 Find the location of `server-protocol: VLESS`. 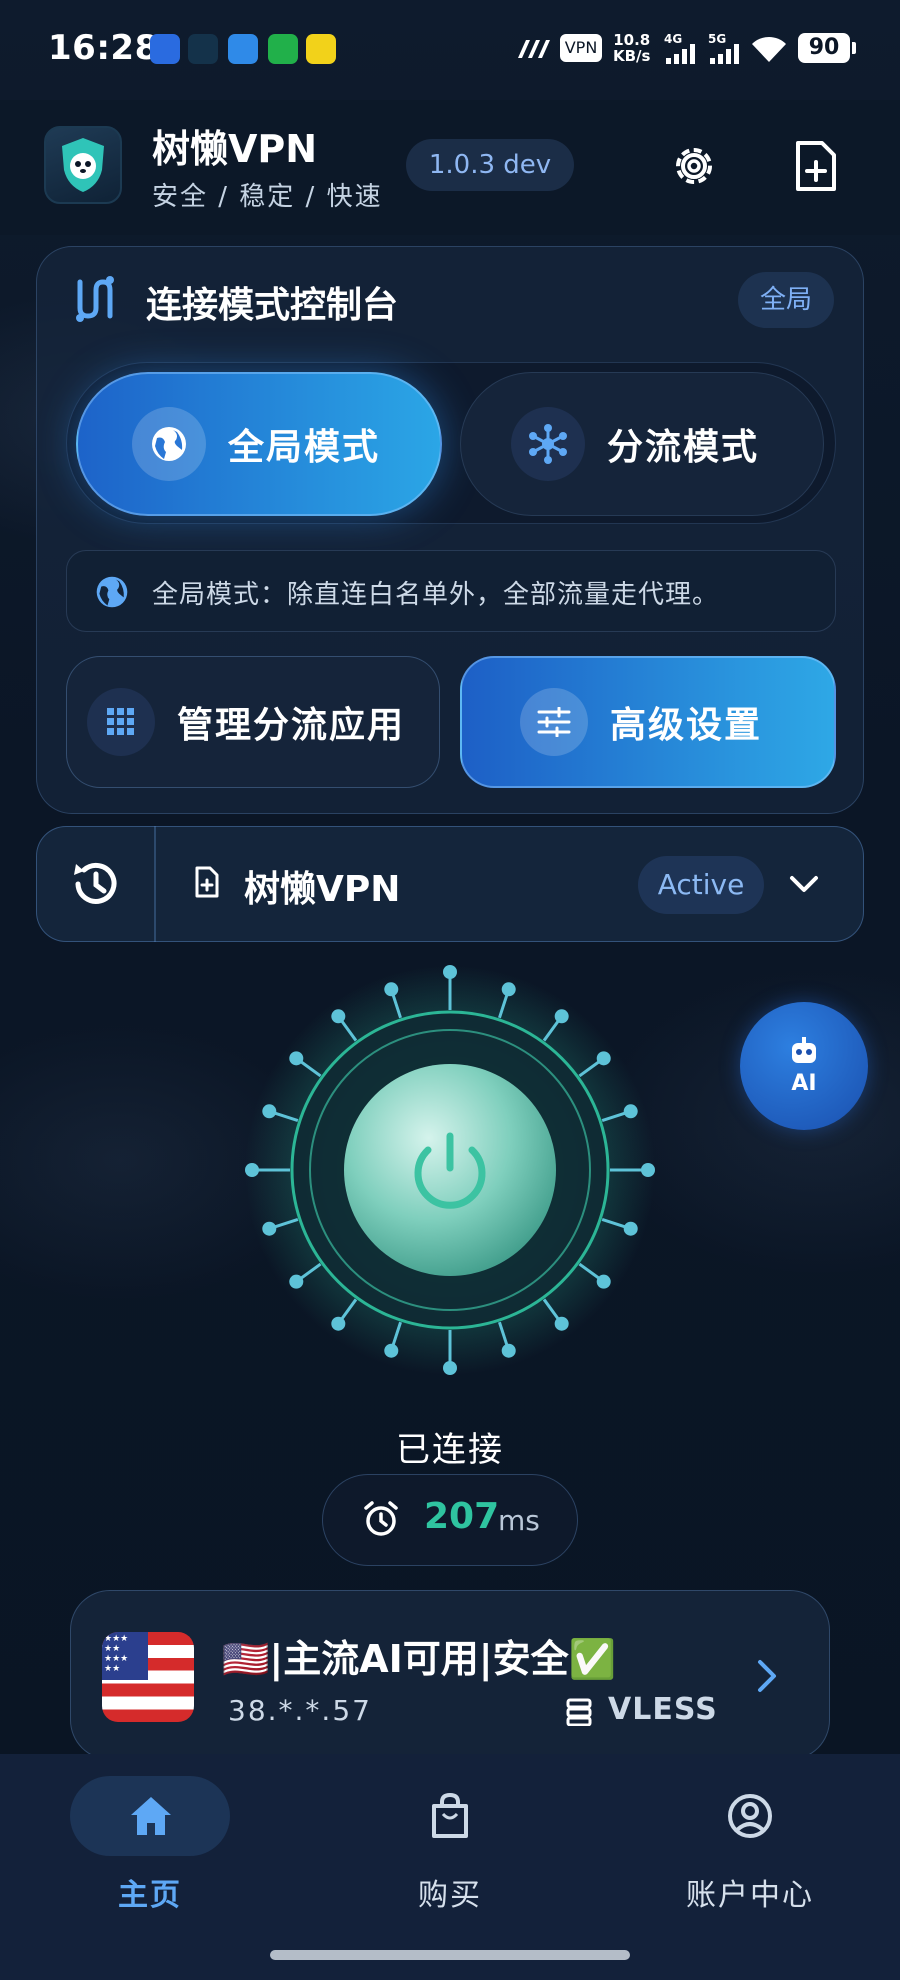

server-protocol: VLESS is located at coordinates (663, 1709).